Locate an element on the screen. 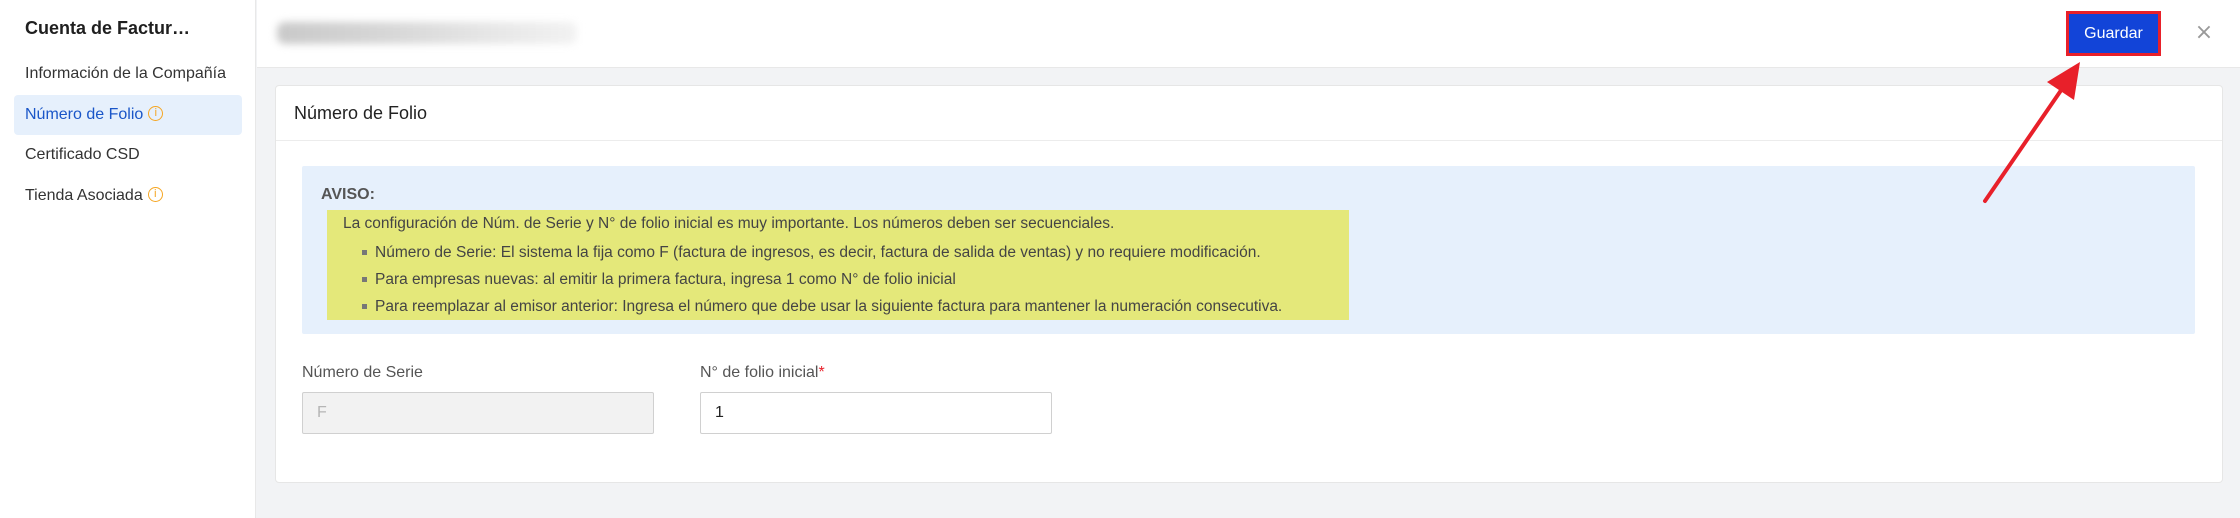 The image size is (2240, 518). sidebar-item-company-info: Información de la Compañía is located at coordinates (128, 74).